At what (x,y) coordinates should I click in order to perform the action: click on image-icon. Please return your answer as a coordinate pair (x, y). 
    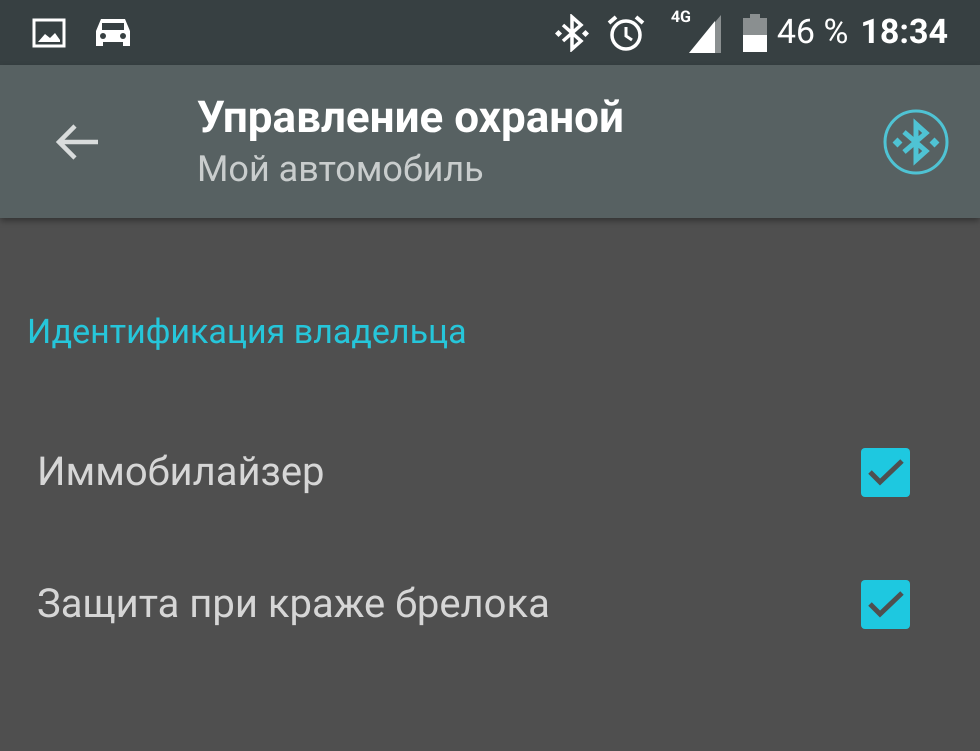
    Looking at the image, I should click on (49, 33).